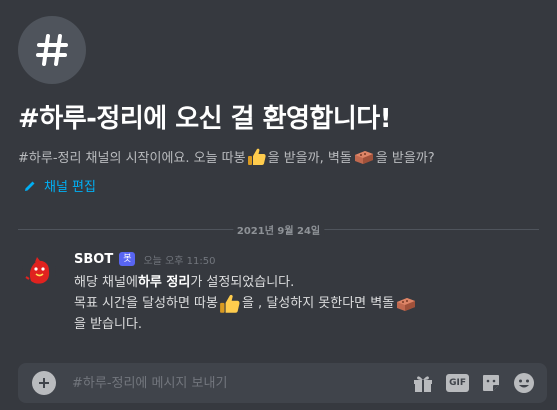 The image size is (557, 410). Describe the element at coordinates (310, 282) in the screenshot. I see `message-line-1: 해당 채널에 하루 정리 가 설정되었습니다.` at that location.